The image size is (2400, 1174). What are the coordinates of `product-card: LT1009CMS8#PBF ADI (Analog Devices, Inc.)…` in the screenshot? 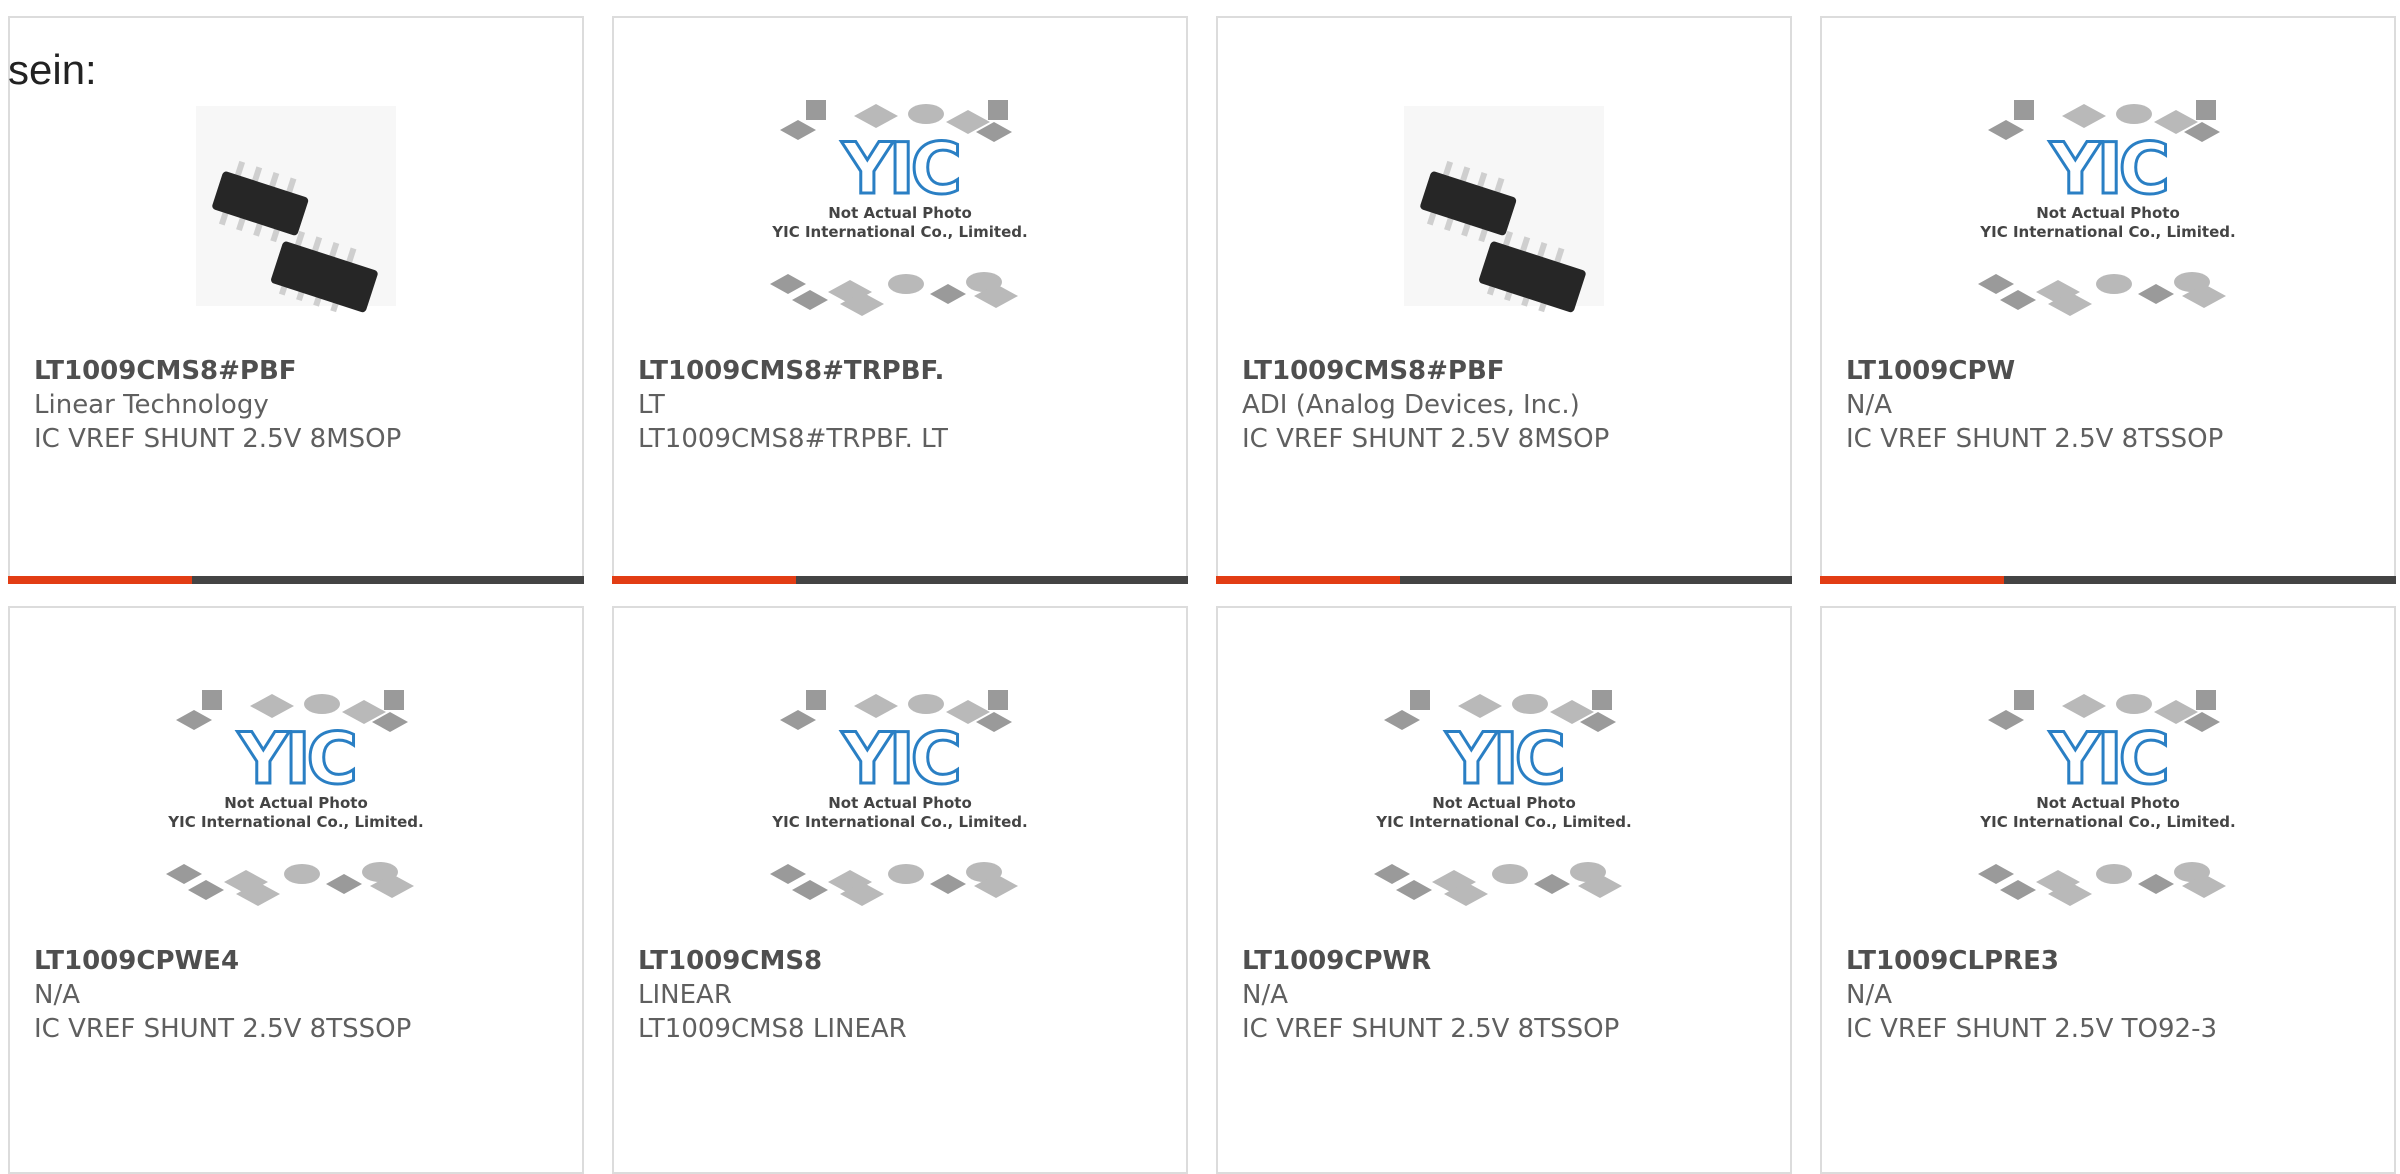 It's located at (1504, 300).